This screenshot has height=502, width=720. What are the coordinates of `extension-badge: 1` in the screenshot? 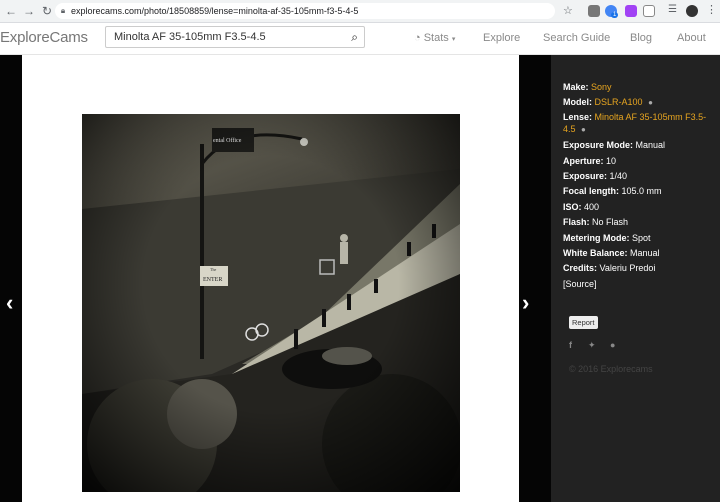 It's located at (615, 15).